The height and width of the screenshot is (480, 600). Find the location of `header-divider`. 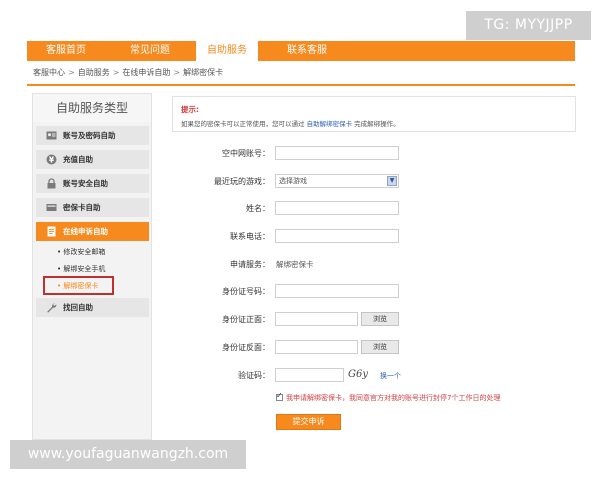

header-divider is located at coordinates (301, 85).